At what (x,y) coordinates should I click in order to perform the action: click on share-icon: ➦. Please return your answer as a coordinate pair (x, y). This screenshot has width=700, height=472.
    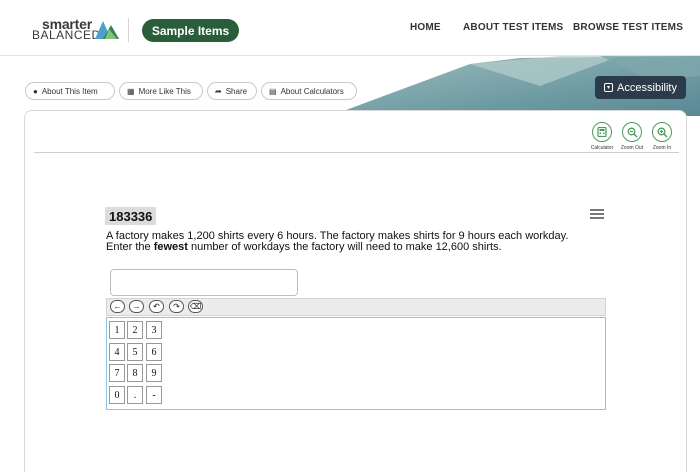
    Looking at the image, I should click on (218, 91).